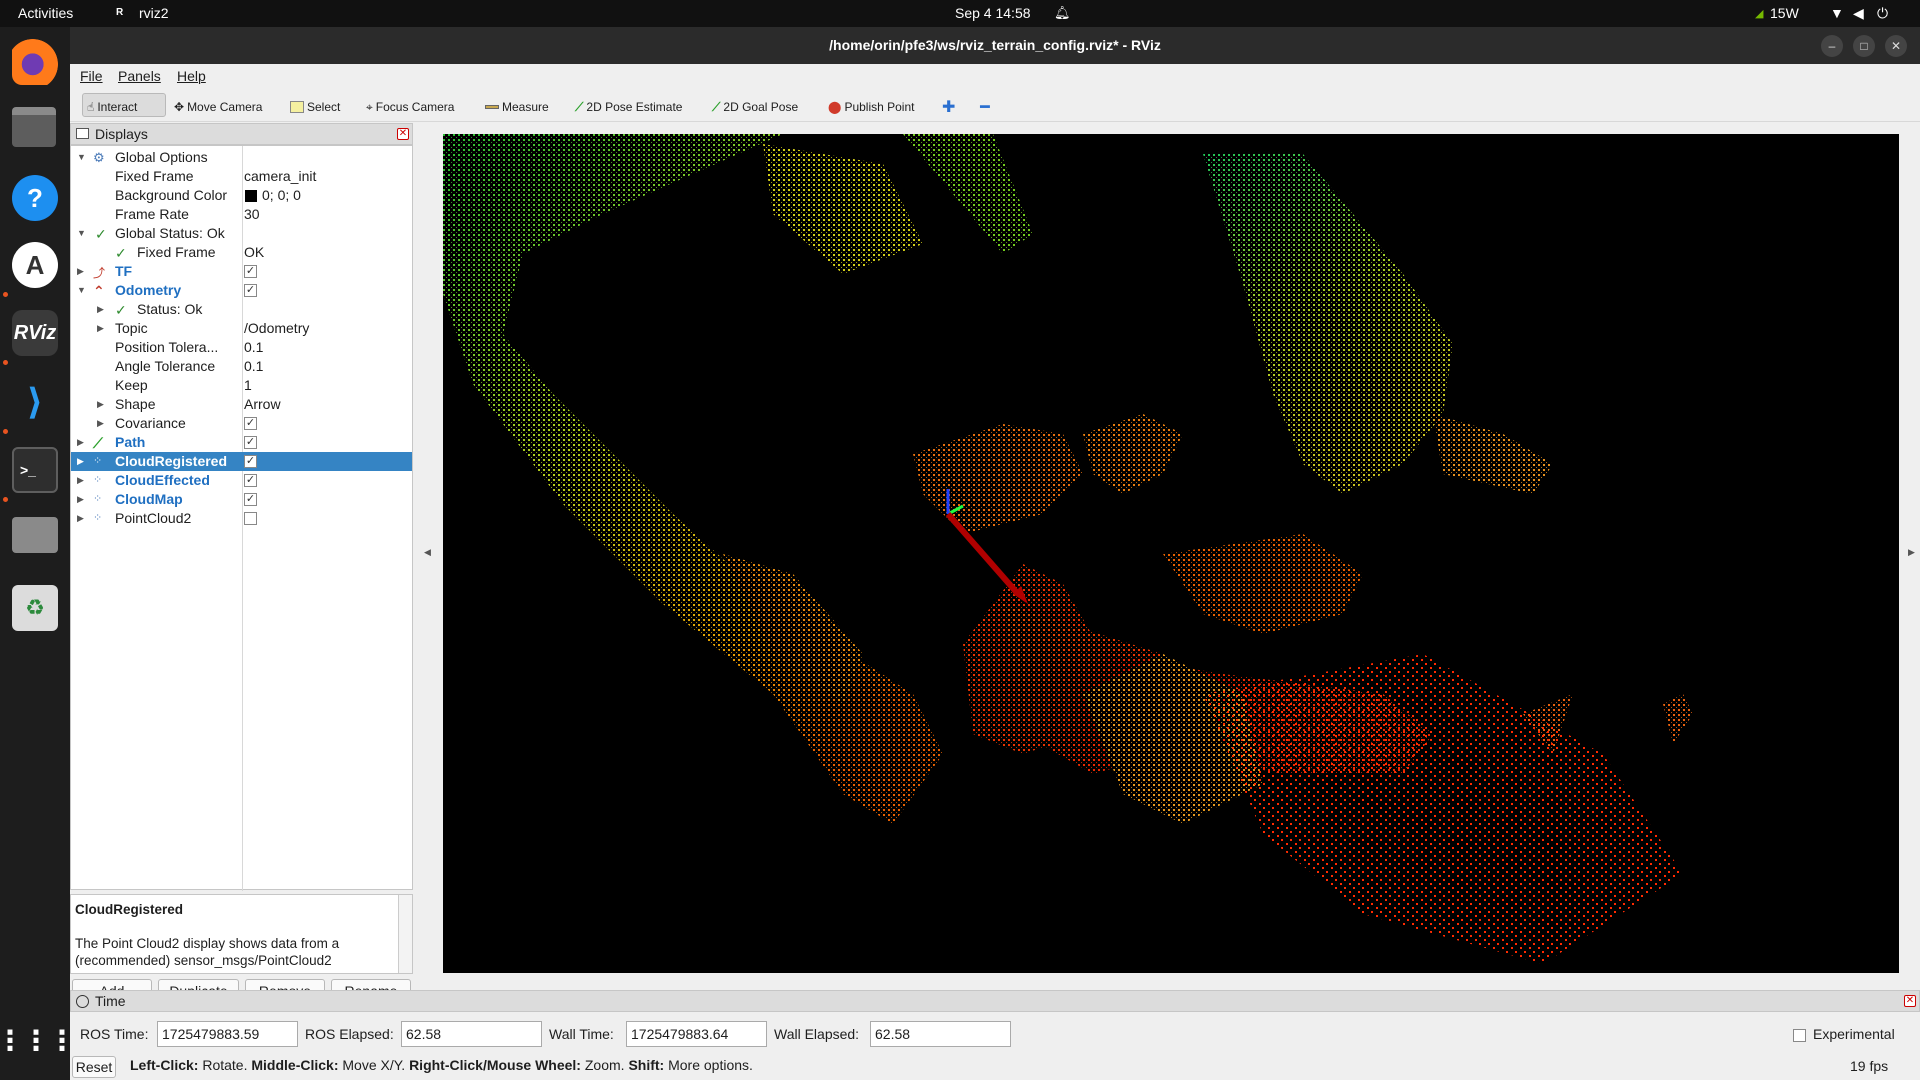  What do you see at coordinates (634, 107) in the screenshot?
I see `pose-estimate-label: 2D Pose Estimate` at bounding box center [634, 107].